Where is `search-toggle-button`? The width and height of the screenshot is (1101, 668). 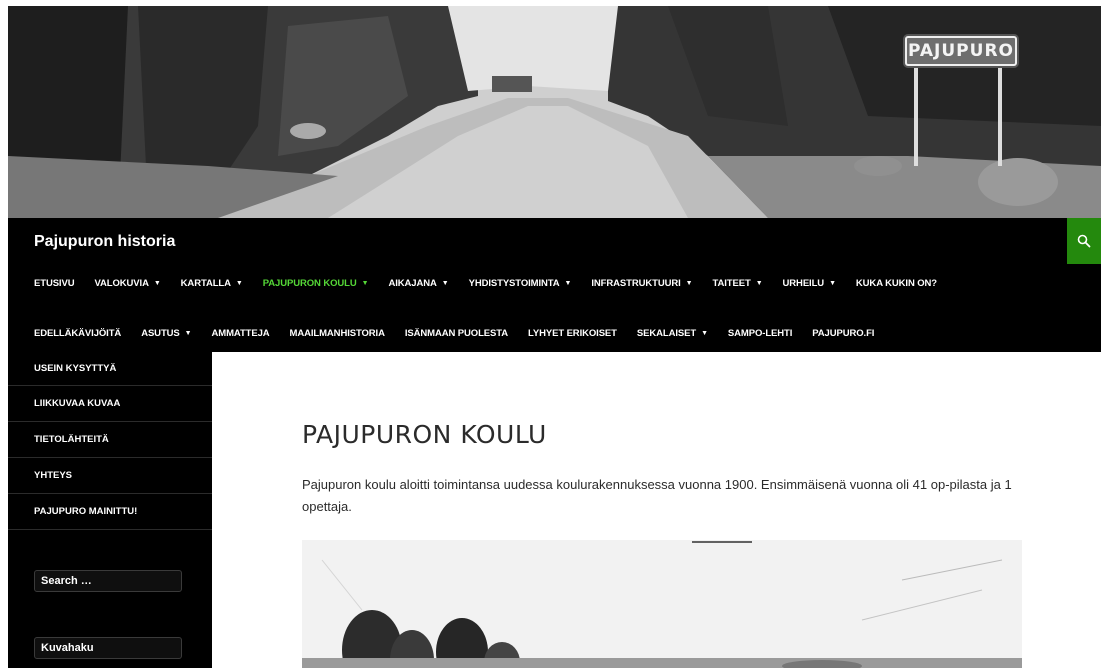 search-toggle-button is located at coordinates (1084, 241).